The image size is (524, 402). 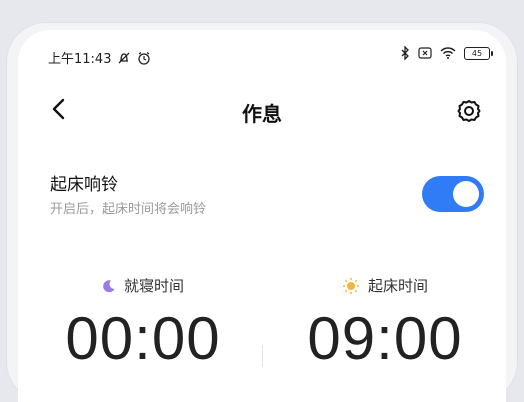 I want to click on bluetooth-icon, so click(x=405, y=53).